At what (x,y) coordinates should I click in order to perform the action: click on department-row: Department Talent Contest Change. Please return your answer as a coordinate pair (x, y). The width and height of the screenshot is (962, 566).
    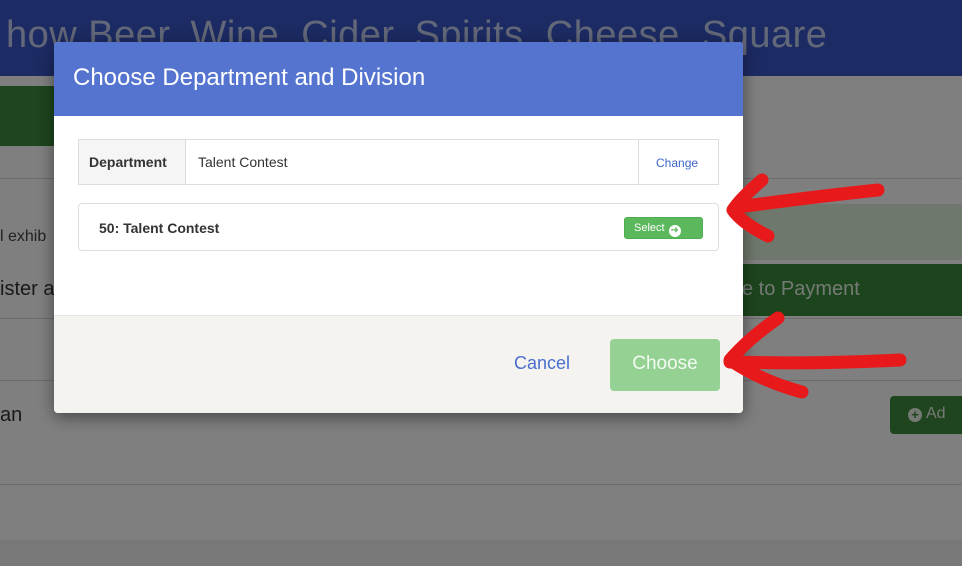
    Looking at the image, I should click on (398, 162).